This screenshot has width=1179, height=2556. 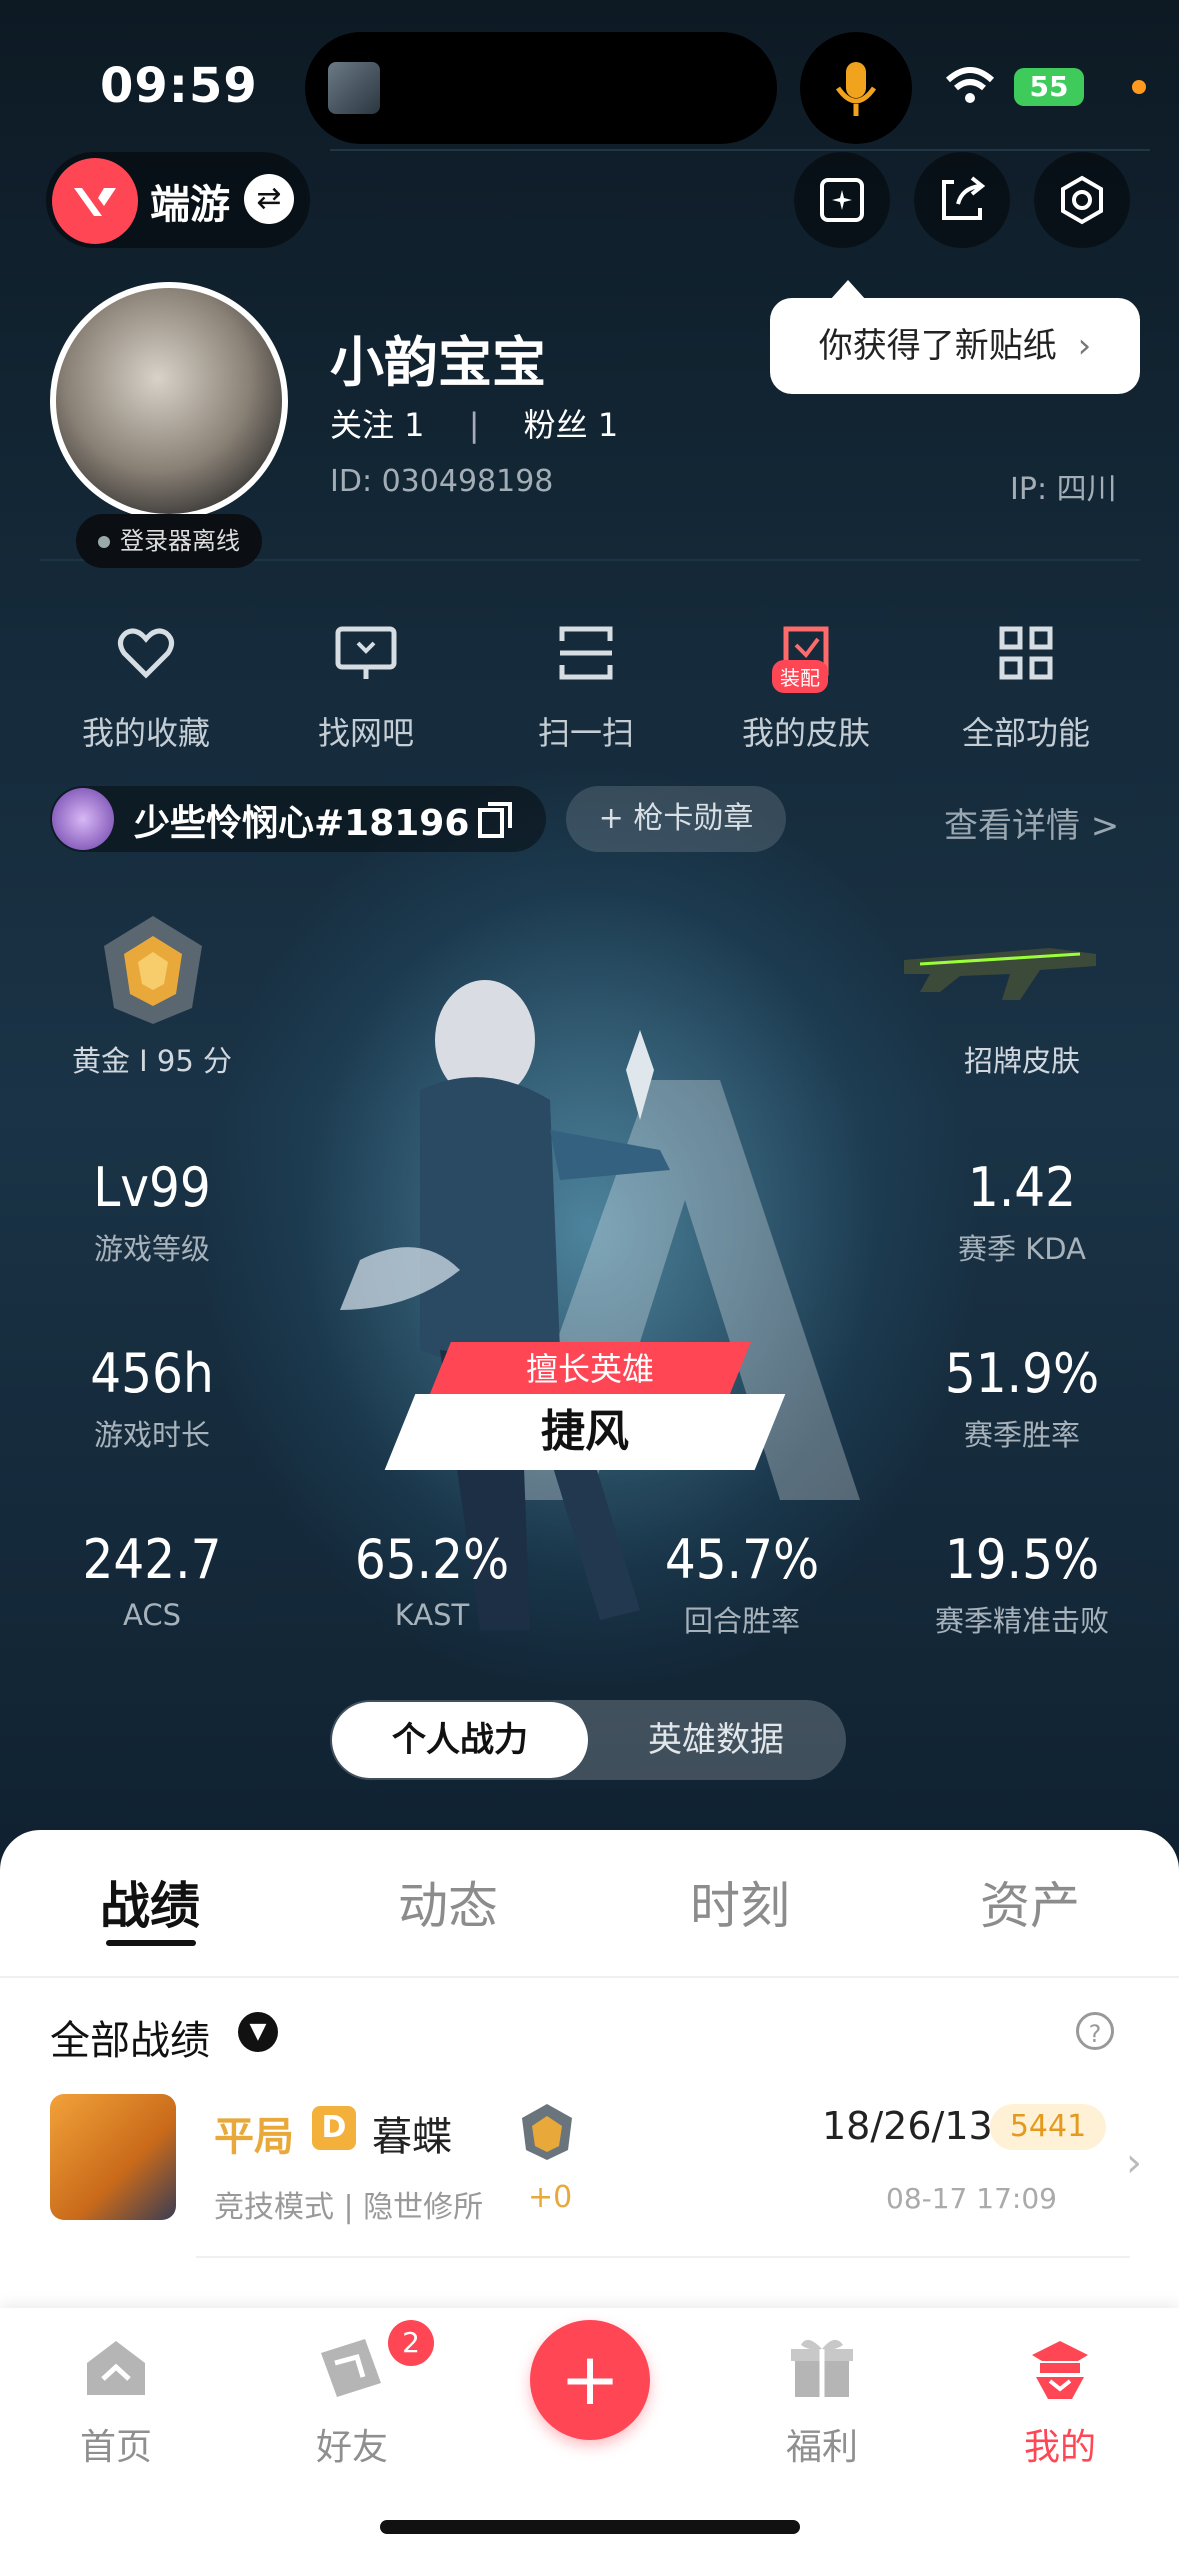 I want to click on user-id: ID: 030498198, so click(x=442, y=481).